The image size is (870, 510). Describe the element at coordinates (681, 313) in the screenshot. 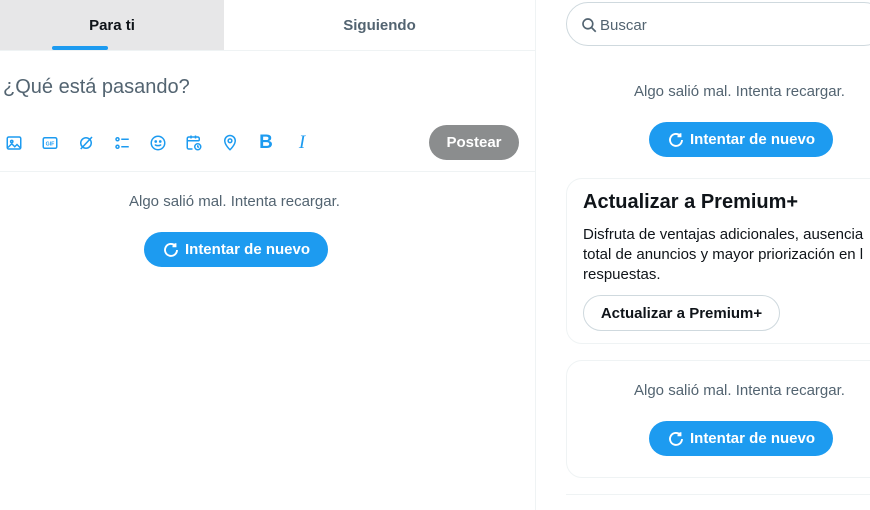

I see `upgrade-premium-button: Actualizar a Premium+` at that location.